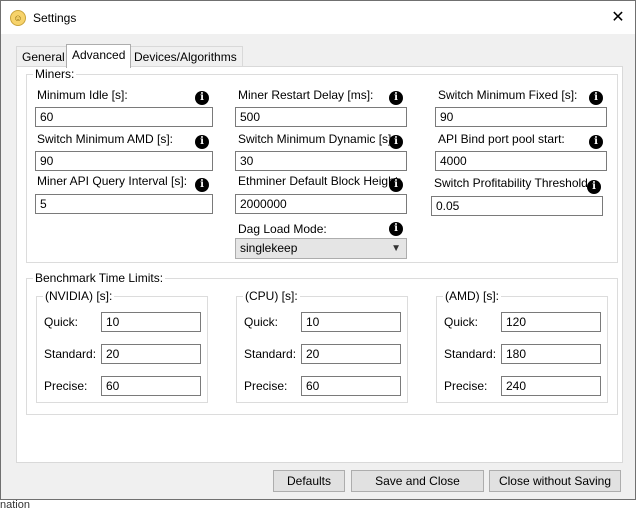 This screenshot has height=511, width=638. I want to click on miner-restart-delay-label: Miner Restart Delay [ms]:, so click(306, 95).